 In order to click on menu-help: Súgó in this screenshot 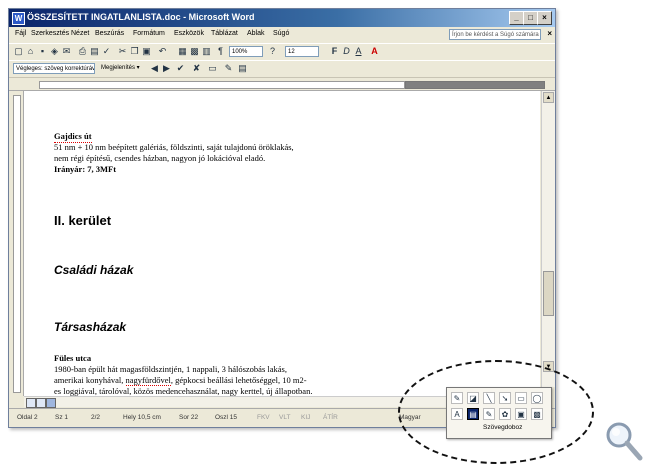, I will do `click(281, 33)`.